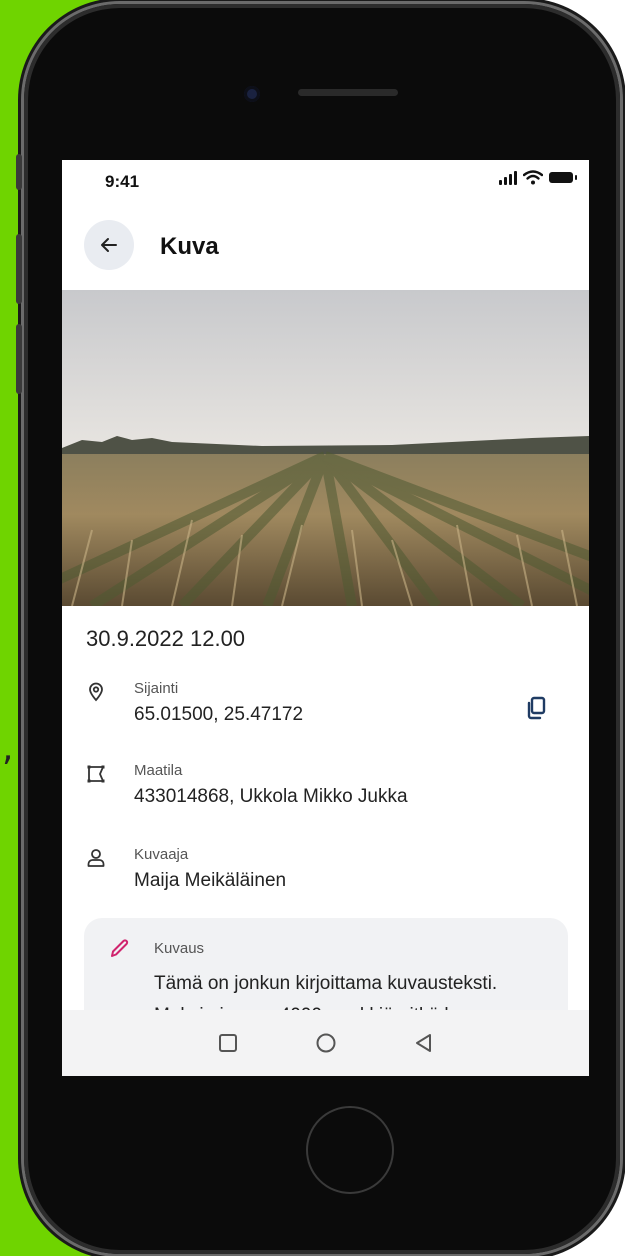 The width and height of the screenshot is (625, 1256). I want to click on earpiece-speaker, so click(348, 92).